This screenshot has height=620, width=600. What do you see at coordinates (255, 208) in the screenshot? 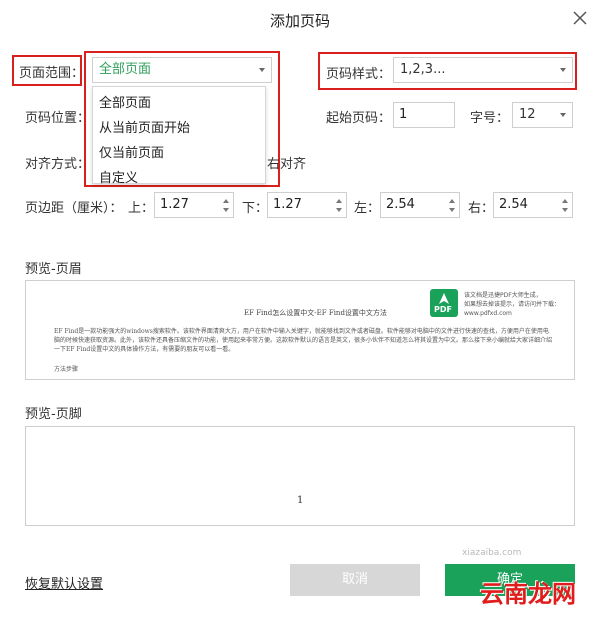
I see `margin-bottom-label: 下：` at bounding box center [255, 208].